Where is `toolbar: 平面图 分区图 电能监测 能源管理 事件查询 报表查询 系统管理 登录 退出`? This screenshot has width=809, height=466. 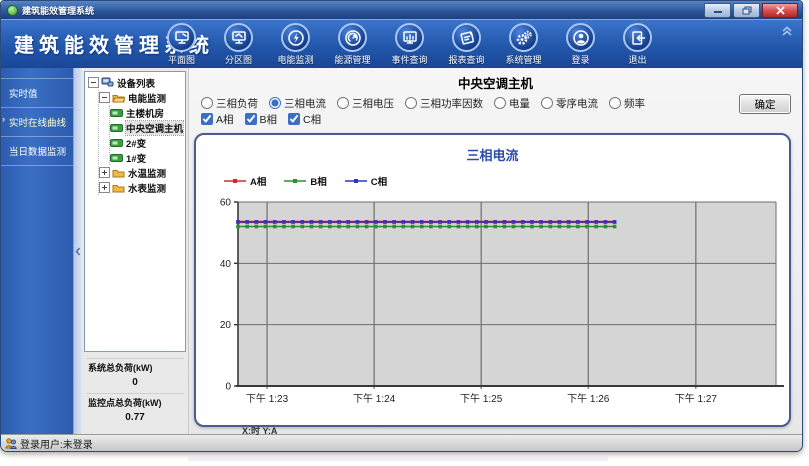
toolbar: 平面图 分区图 电能监测 能源管理 事件查询 报表查询 系统管理 登录 退出 is located at coordinates (409, 44).